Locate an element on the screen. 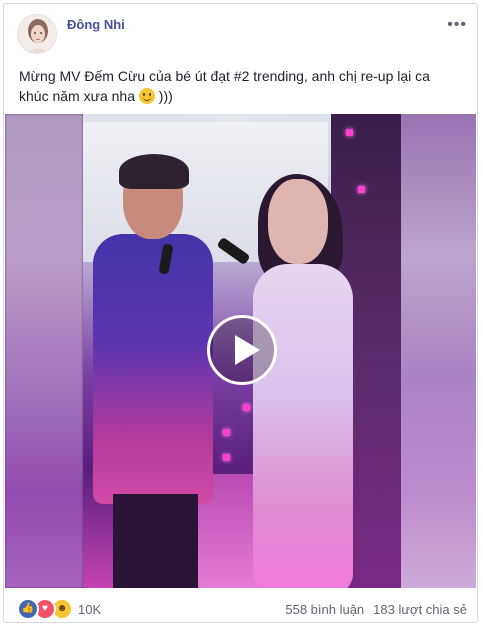  post-footer: 👍 ♥ ☻ 10K 558 bình luận 183 lượt chia sẻ is located at coordinates (240, 605).